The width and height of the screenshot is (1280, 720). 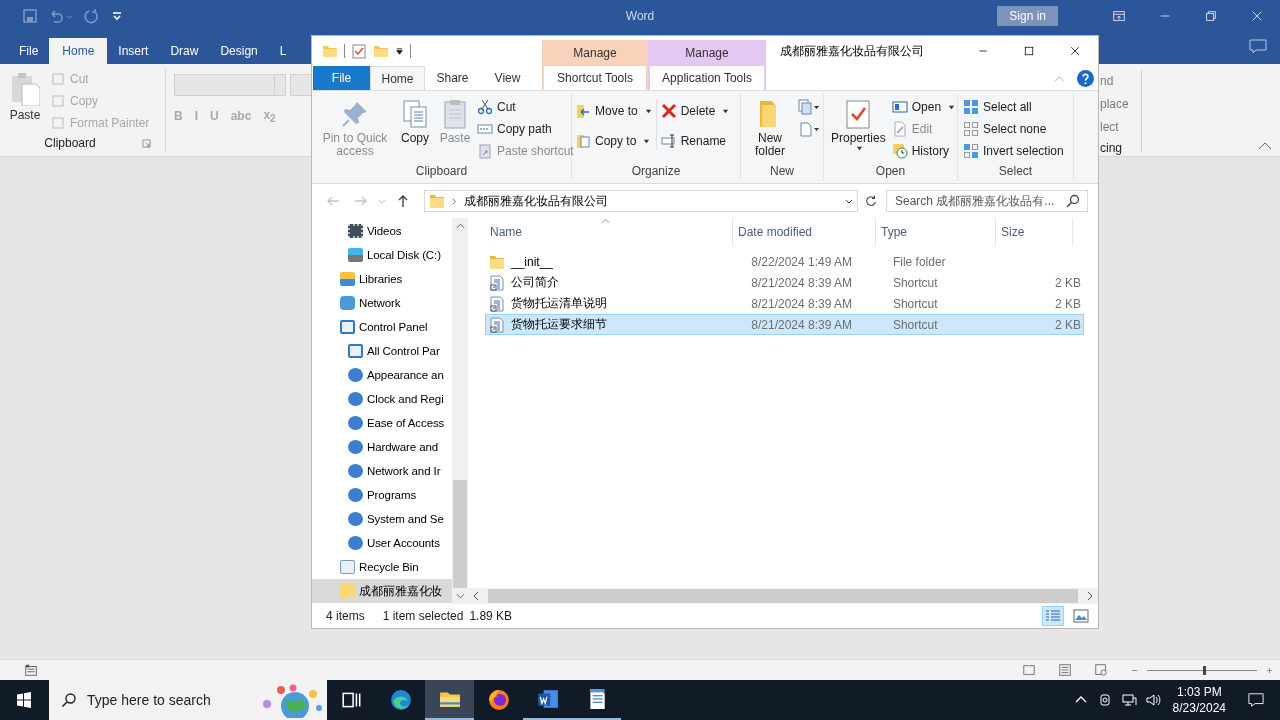 I want to click on editing-command: place, so click(x=1120, y=104).